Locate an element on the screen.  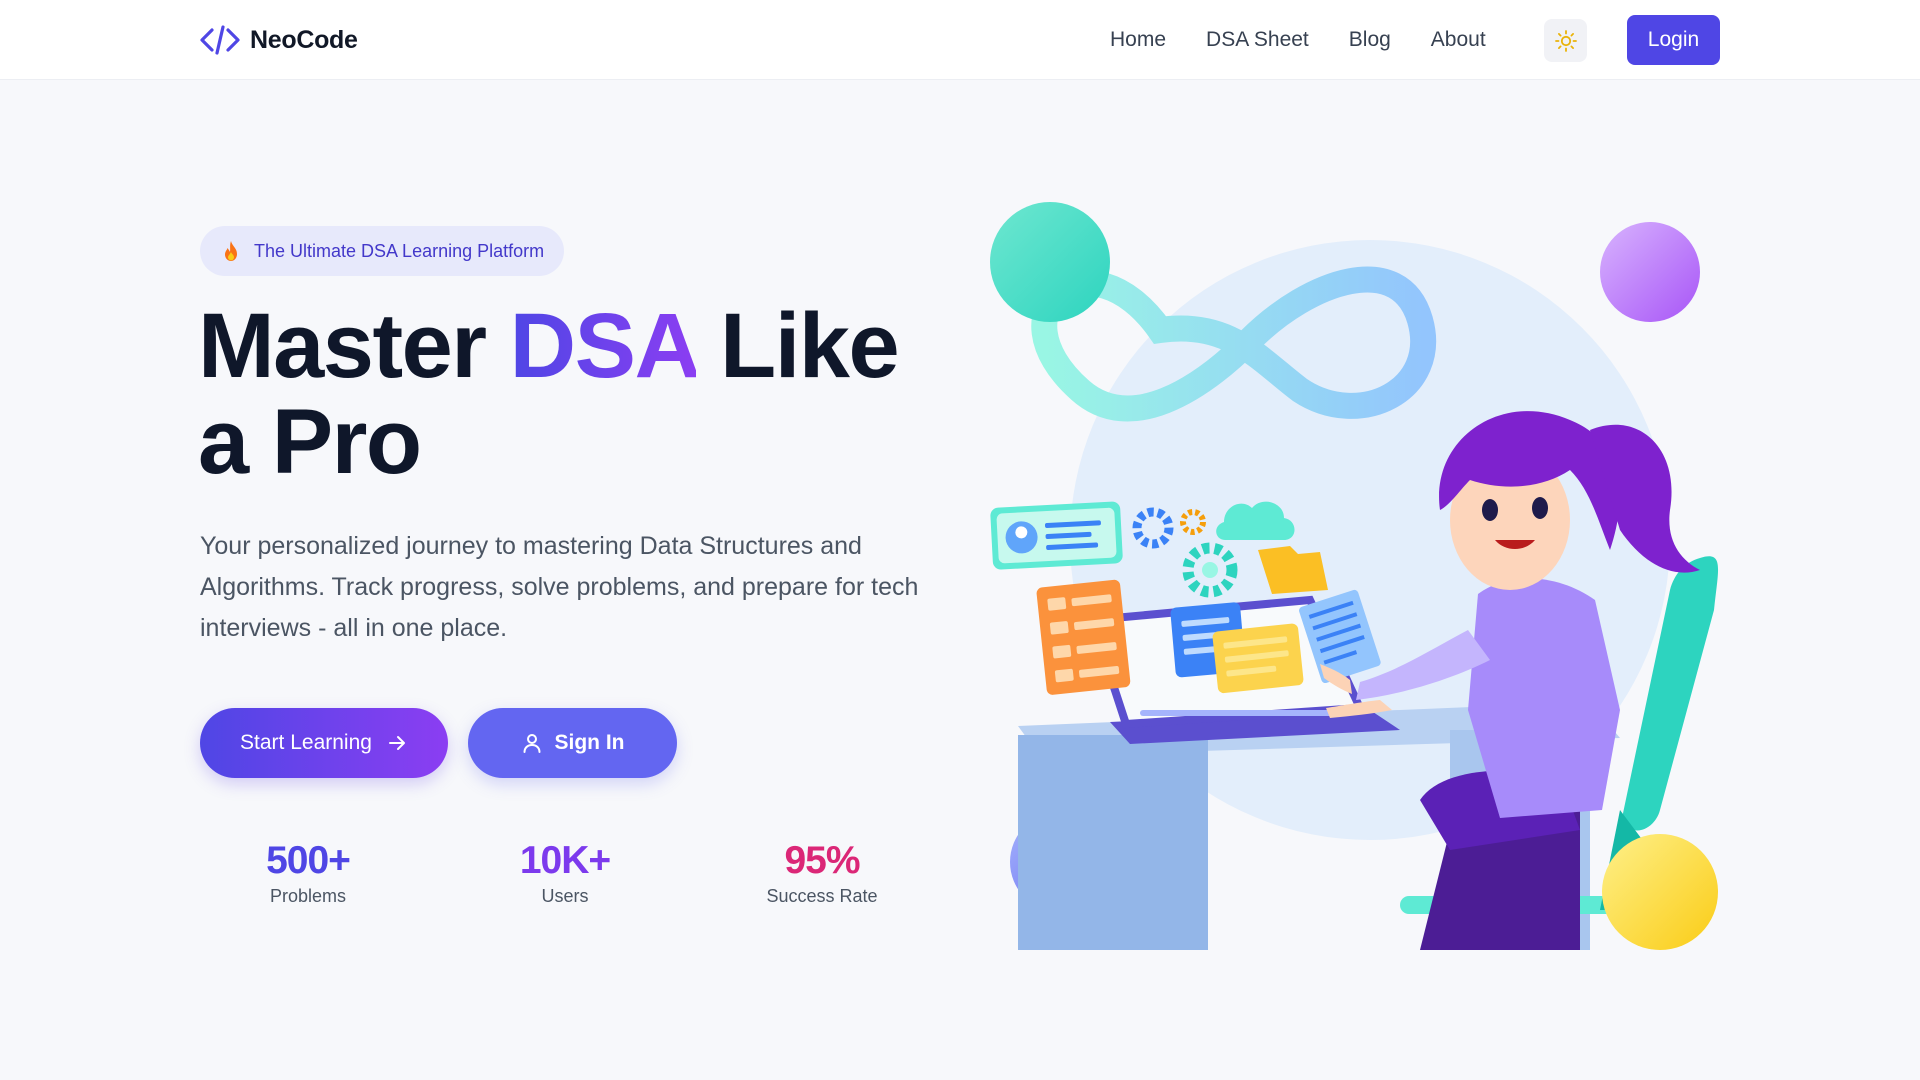
headline-pre: Master is located at coordinates (354, 346).